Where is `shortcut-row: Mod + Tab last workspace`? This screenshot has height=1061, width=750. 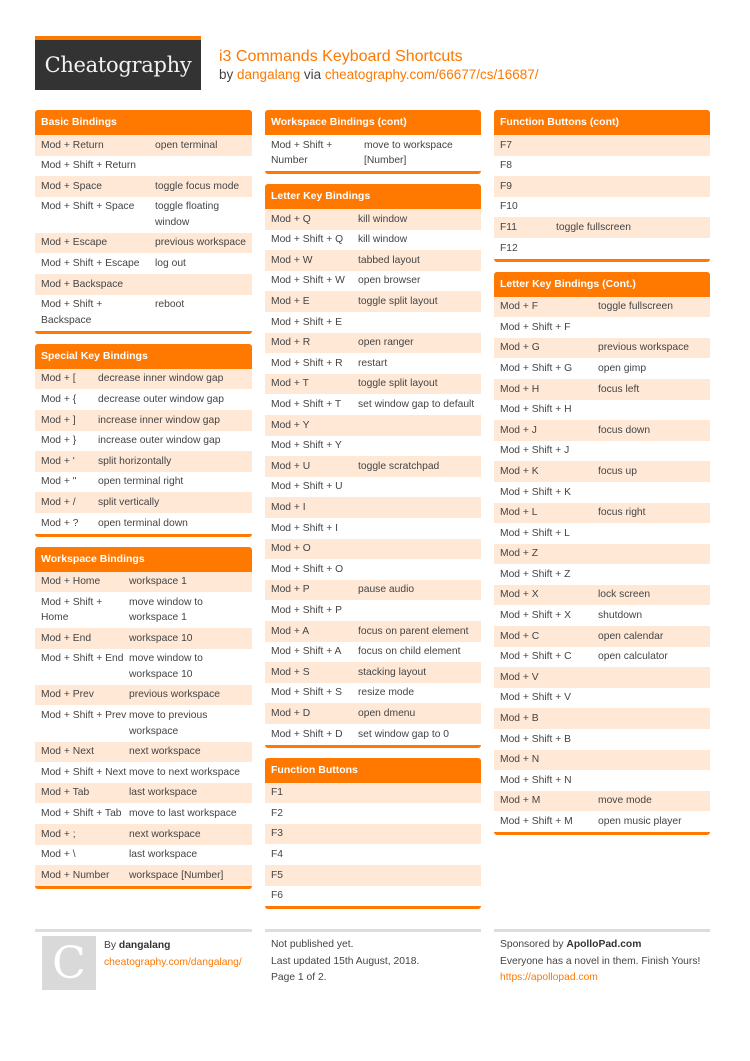 shortcut-row: Mod + Tab last workspace is located at coordinates (143, 793).